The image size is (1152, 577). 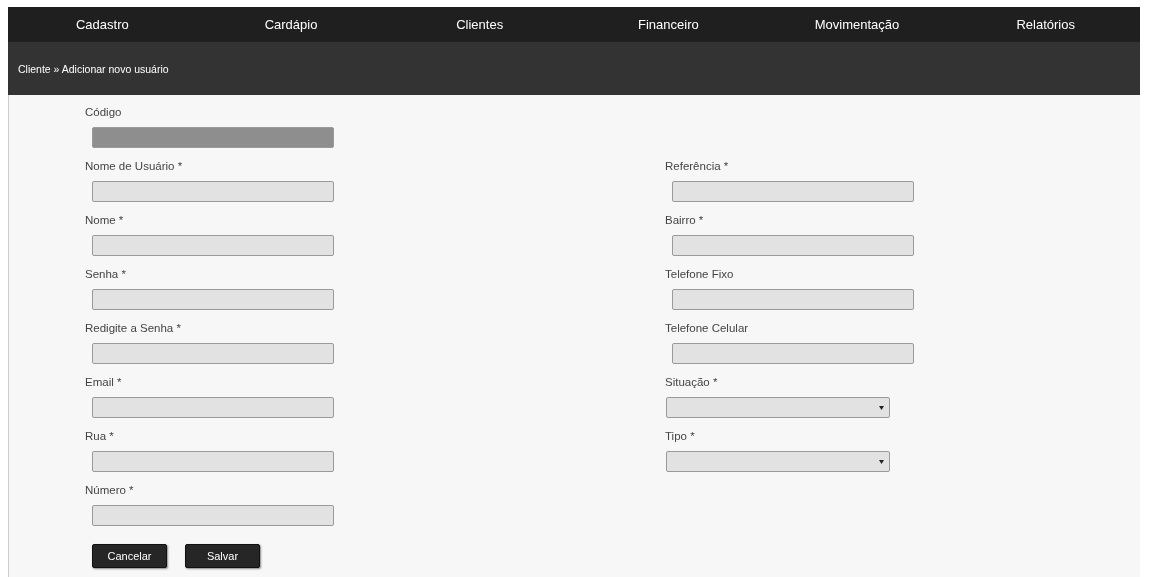 I want to click on field-label: Código, so click(x=103, y=112).